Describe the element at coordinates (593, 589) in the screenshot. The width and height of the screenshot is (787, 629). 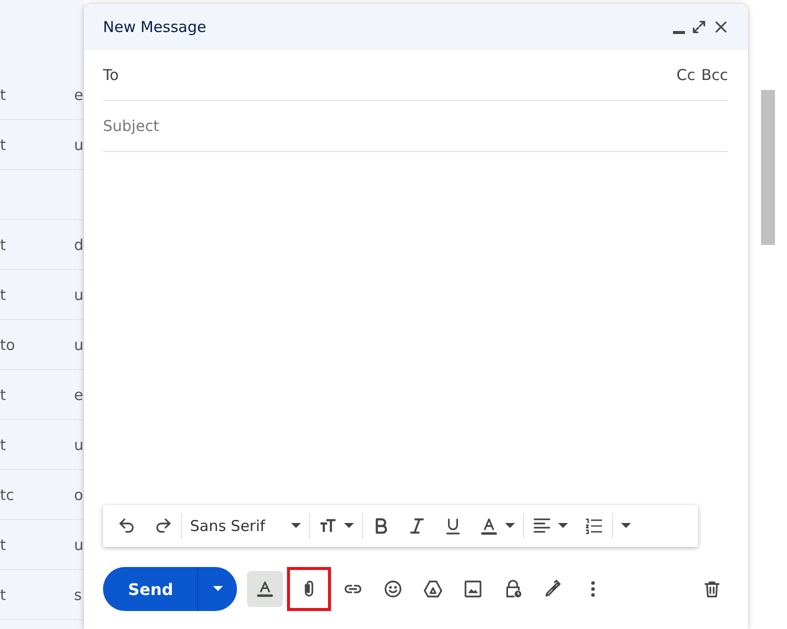
I see `more-vertical-icon` at that location.